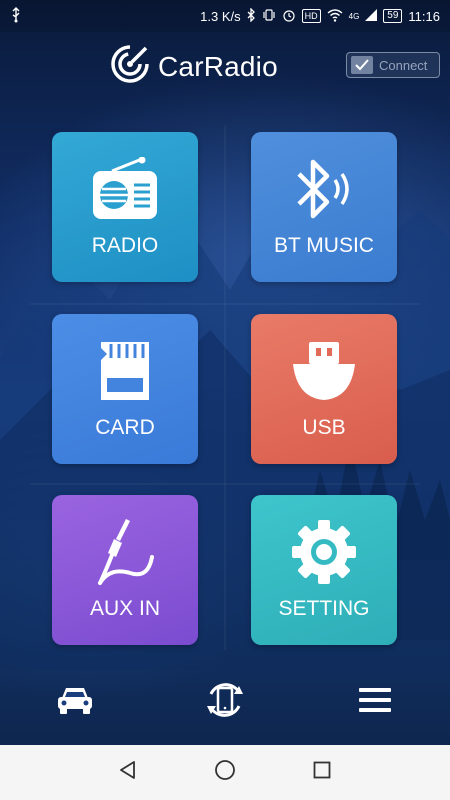  I want to click on home-button, so click(225, 773).